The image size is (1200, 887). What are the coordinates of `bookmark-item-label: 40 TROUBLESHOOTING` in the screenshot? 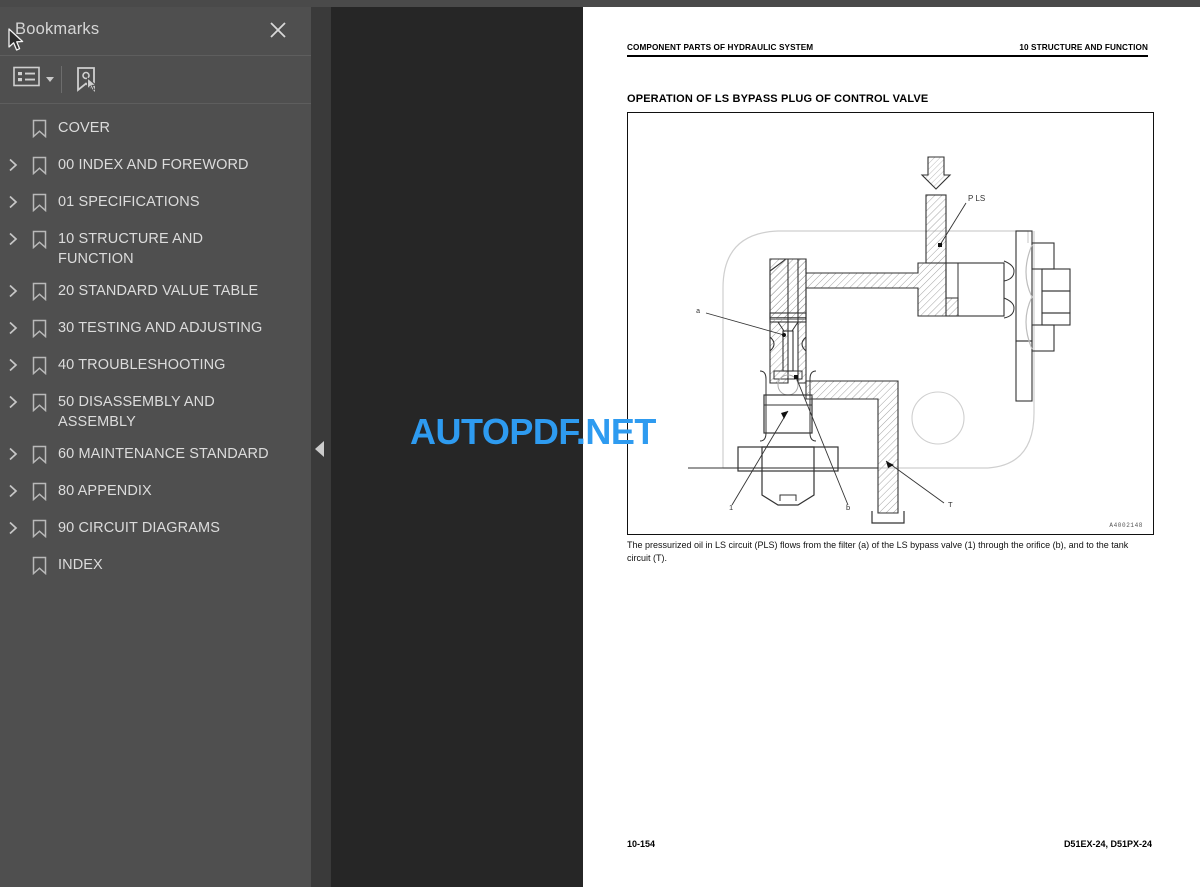 It's located at (142, 365).